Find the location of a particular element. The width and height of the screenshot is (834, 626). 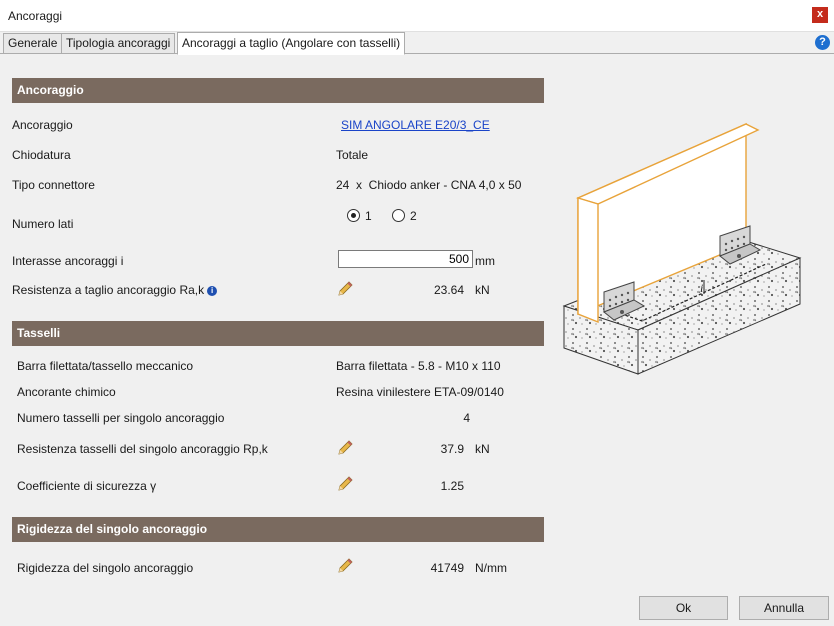

interasse-unit: mm is located at coordinates (485, 261).